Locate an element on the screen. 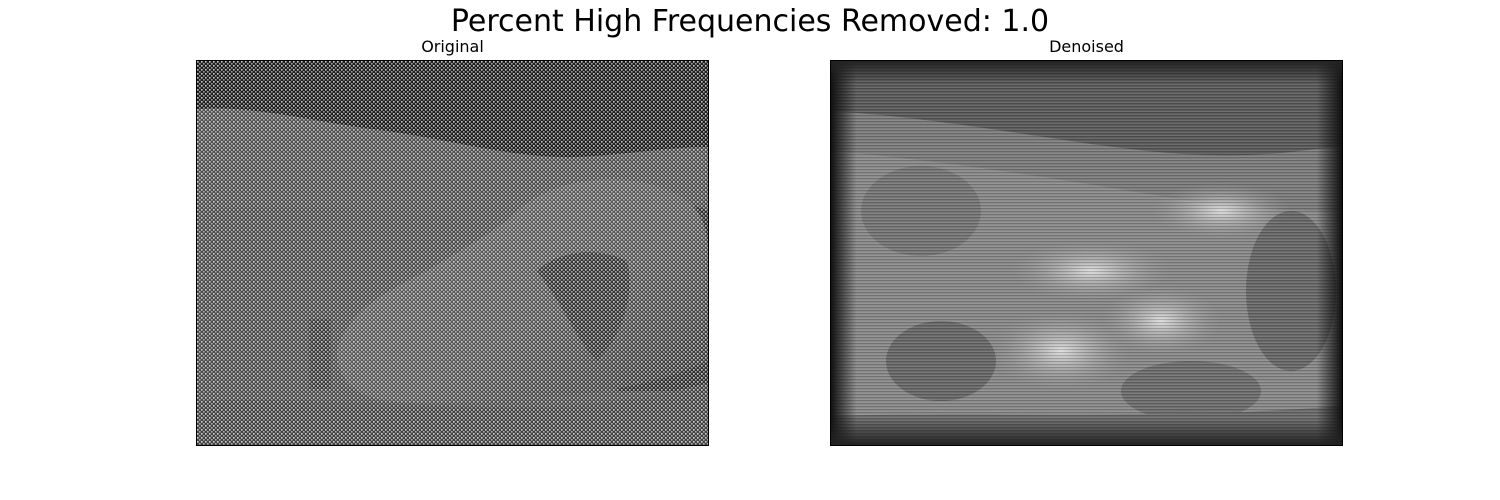  figure-title: Percent High Frequencies Removed: 1.0 is located at coordinates (750, 21).